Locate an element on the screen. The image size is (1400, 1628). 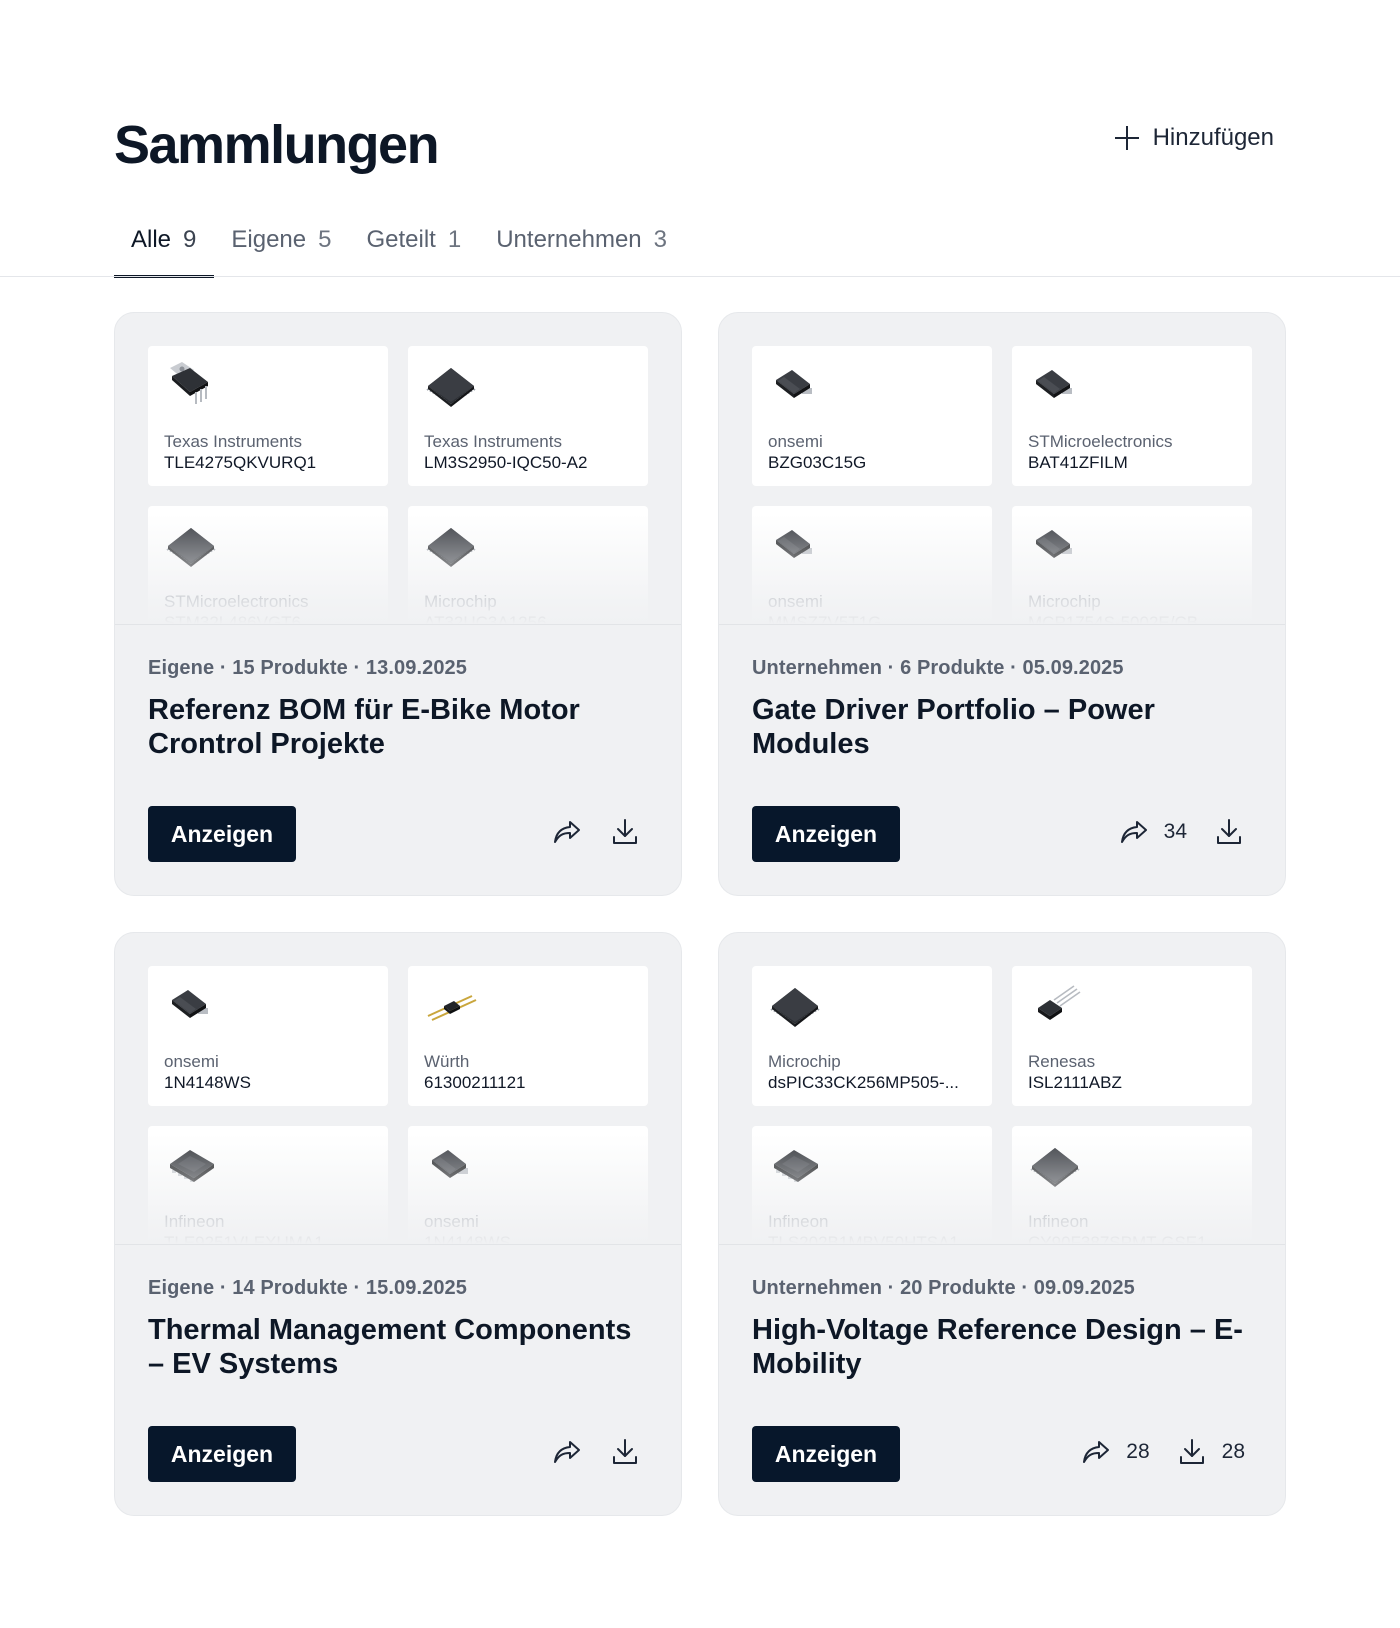
collection-title: Gate Driver Portfolio – Power Modules is located at coordinates (953, 727).